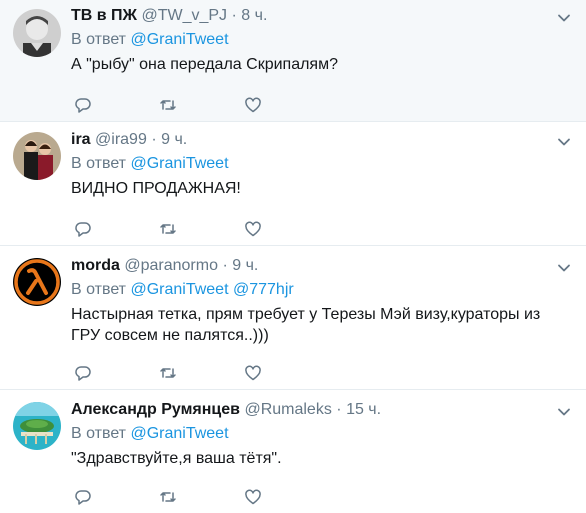 The height and width of the screenshot is (513, 586). What do you see at coordinates (171, 265) in the screenshot?
I see `user-handle: @paranormo` at bounding box center [171, 265].